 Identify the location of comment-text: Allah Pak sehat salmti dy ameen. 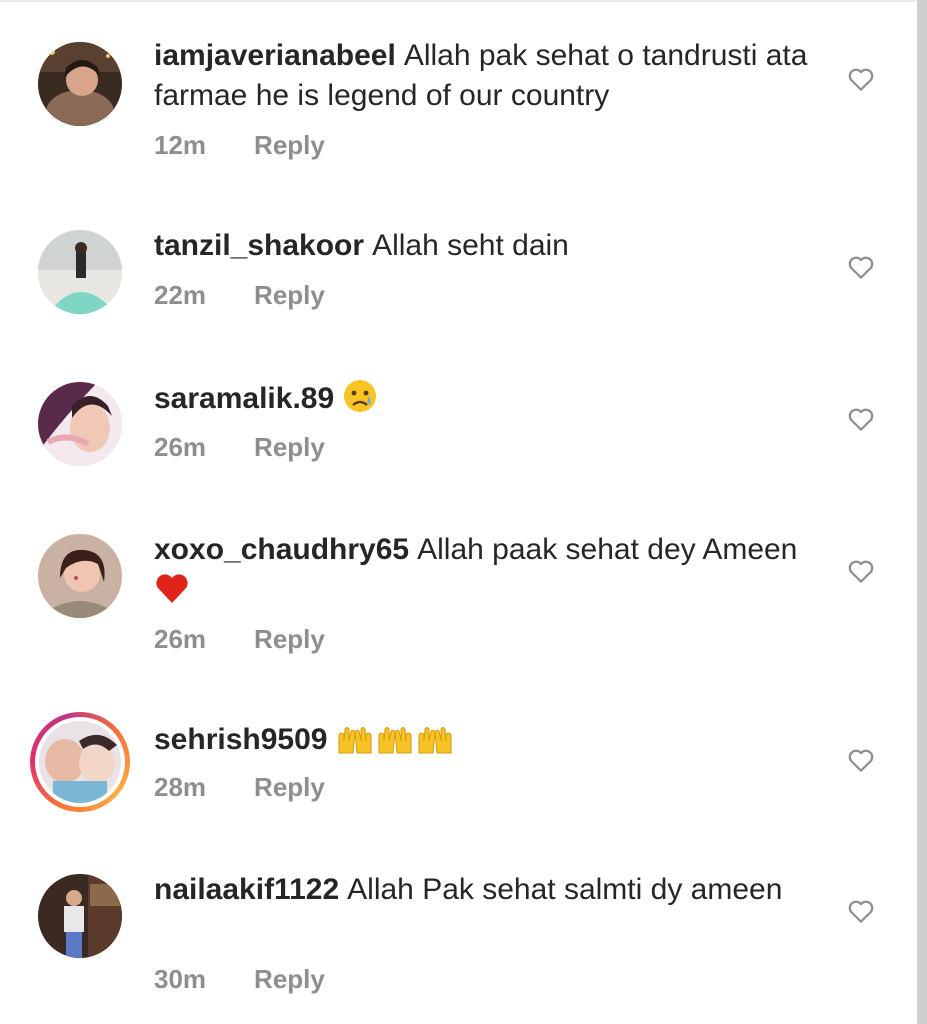
(565, 889).